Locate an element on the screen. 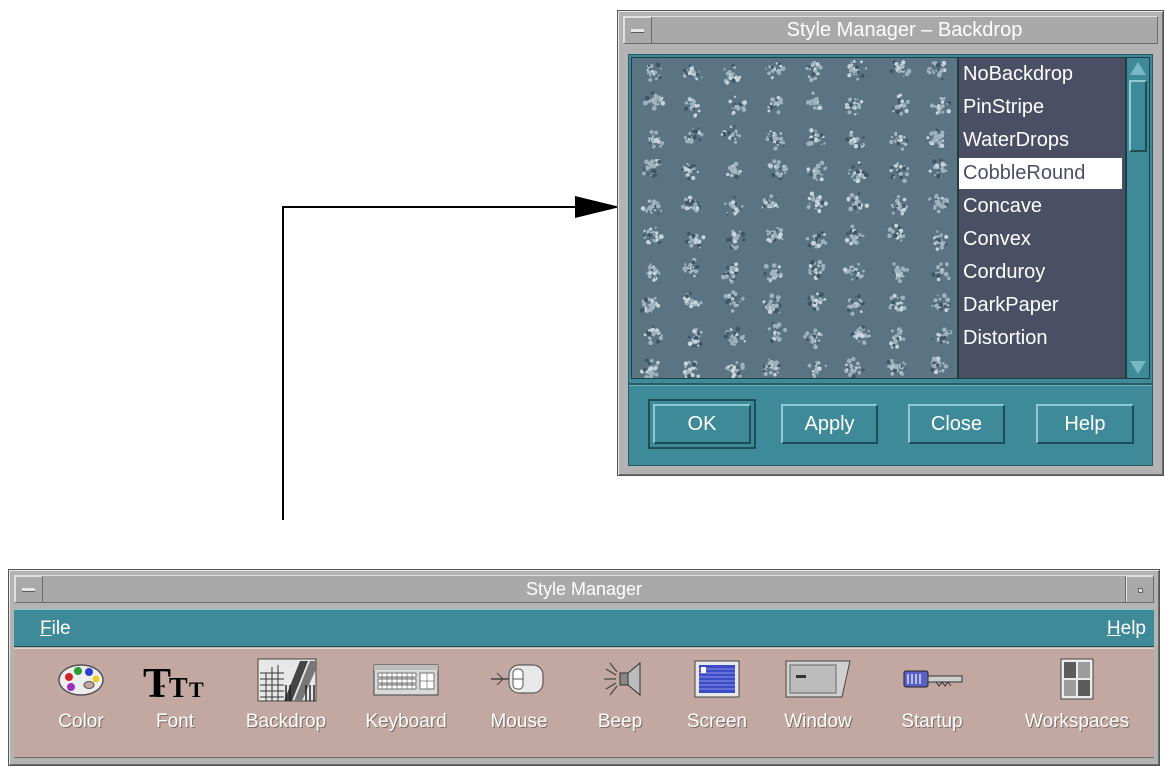 The image size is (1165, 767). tool-startup: Startup is located at coordinates (932, 703).